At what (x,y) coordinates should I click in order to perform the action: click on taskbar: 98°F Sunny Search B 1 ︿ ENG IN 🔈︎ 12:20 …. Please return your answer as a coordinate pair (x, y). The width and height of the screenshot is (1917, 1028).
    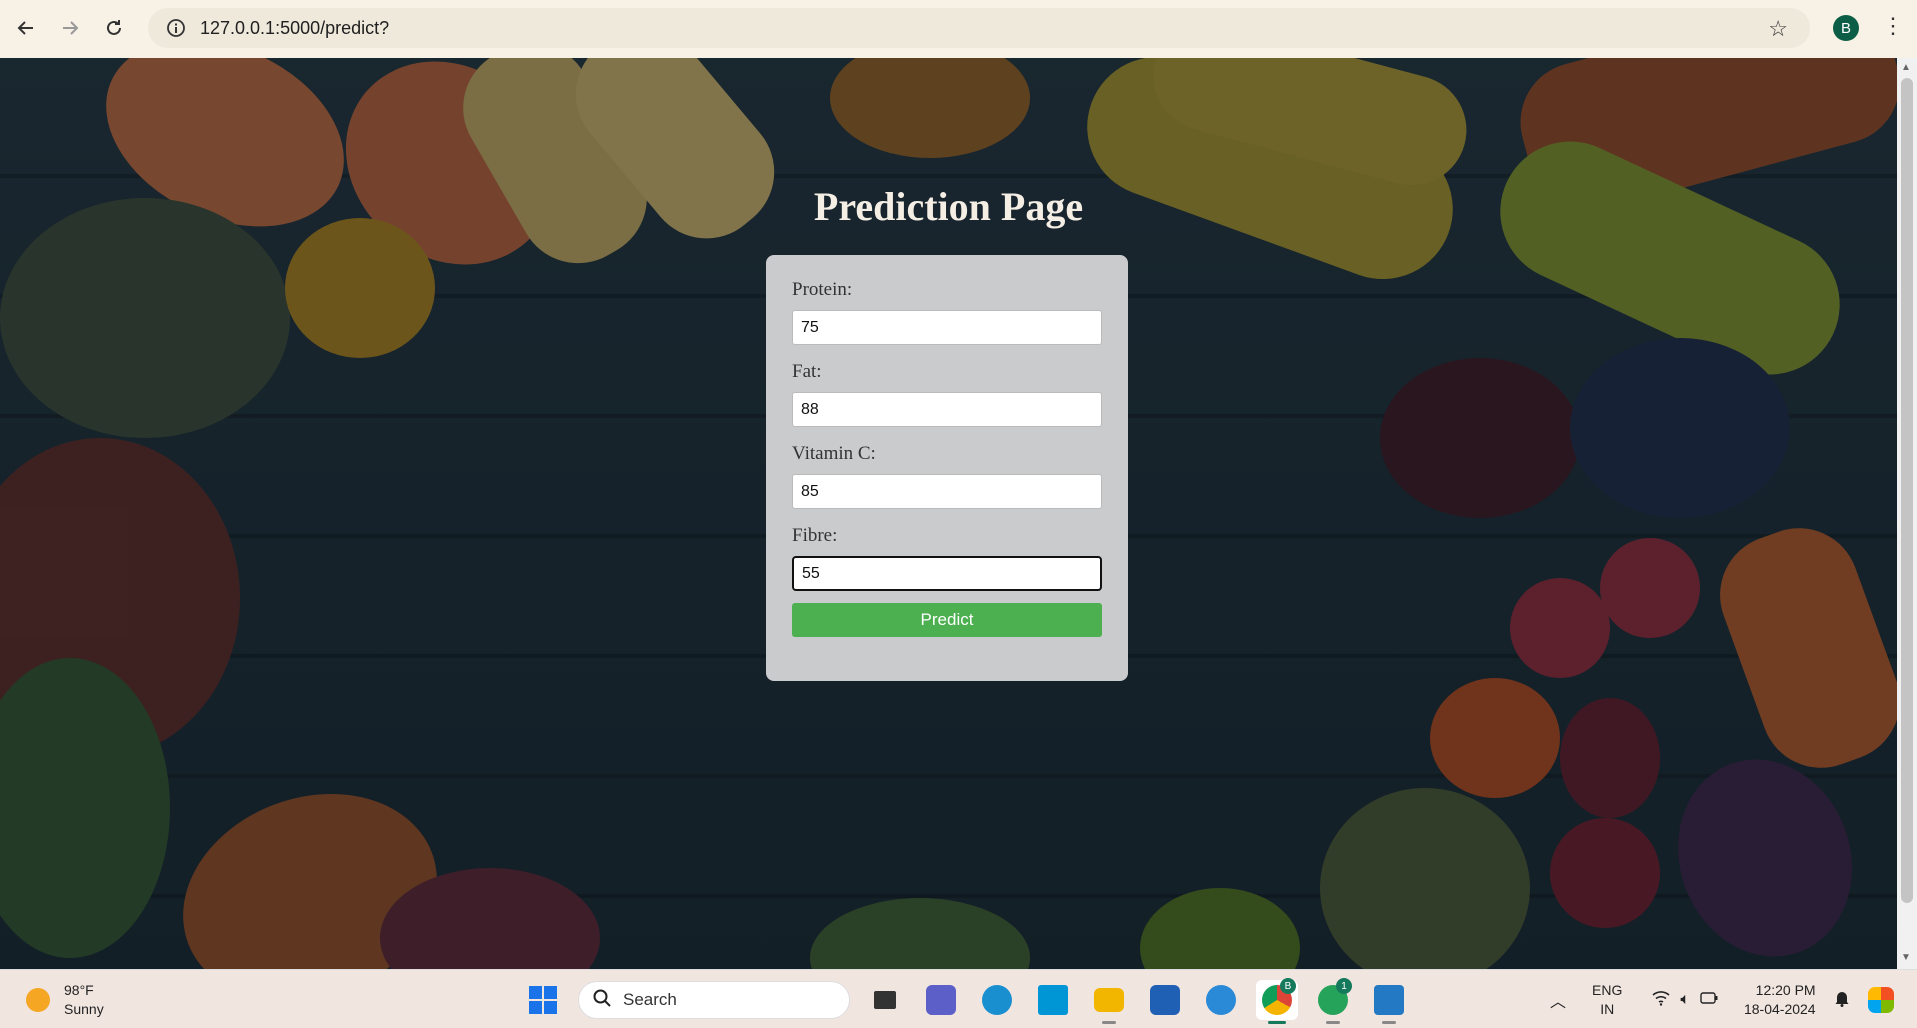
    Looking at the image, I should click on (958, 998).